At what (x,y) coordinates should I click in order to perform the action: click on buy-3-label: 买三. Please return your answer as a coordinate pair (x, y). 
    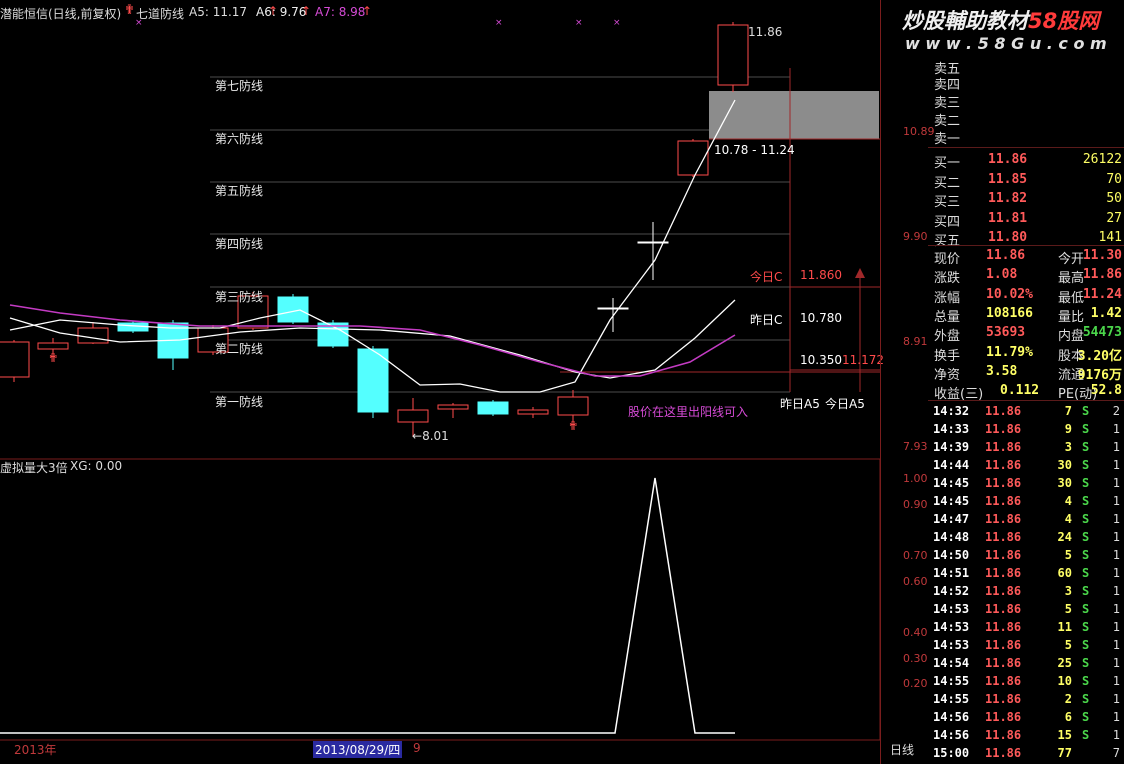
    Looking at the image, I should click on (947, 202).